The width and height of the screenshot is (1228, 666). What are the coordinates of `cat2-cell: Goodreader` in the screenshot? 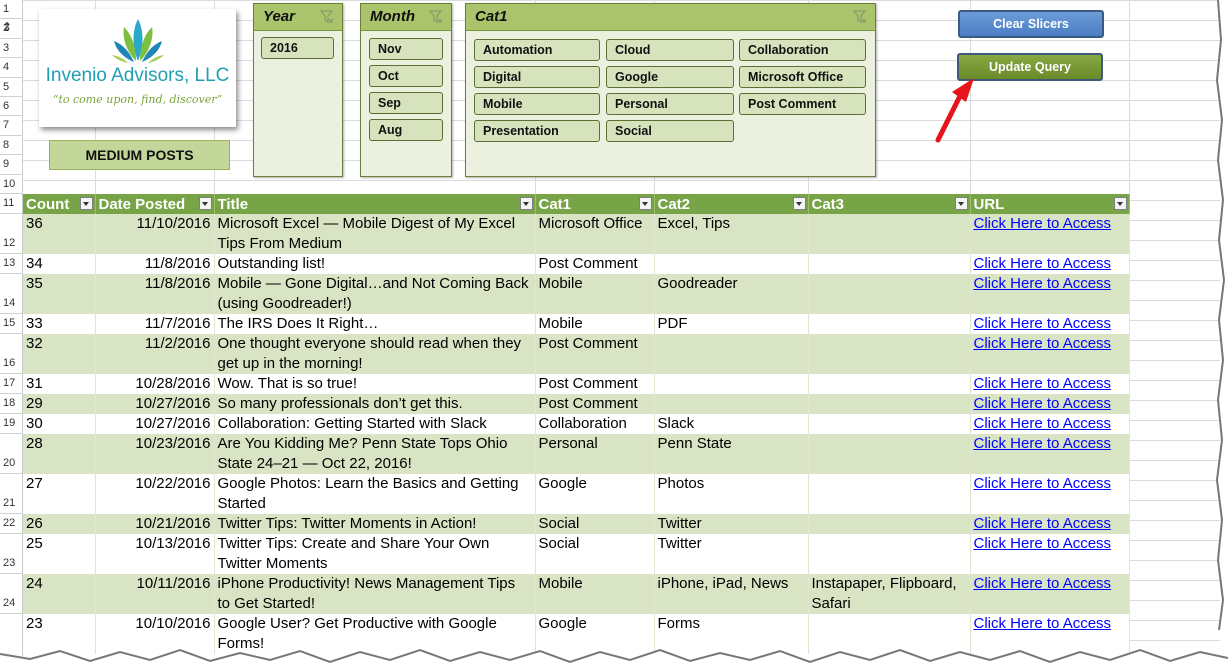 It's located at (731, 294).